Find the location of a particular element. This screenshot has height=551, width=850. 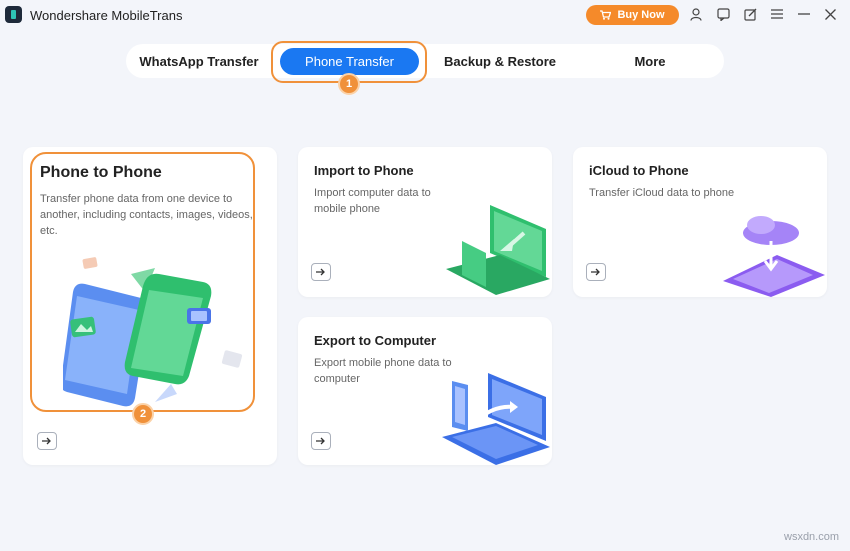

card-description: Transfer iCloud data to phone is located at coordinates (662, 193).